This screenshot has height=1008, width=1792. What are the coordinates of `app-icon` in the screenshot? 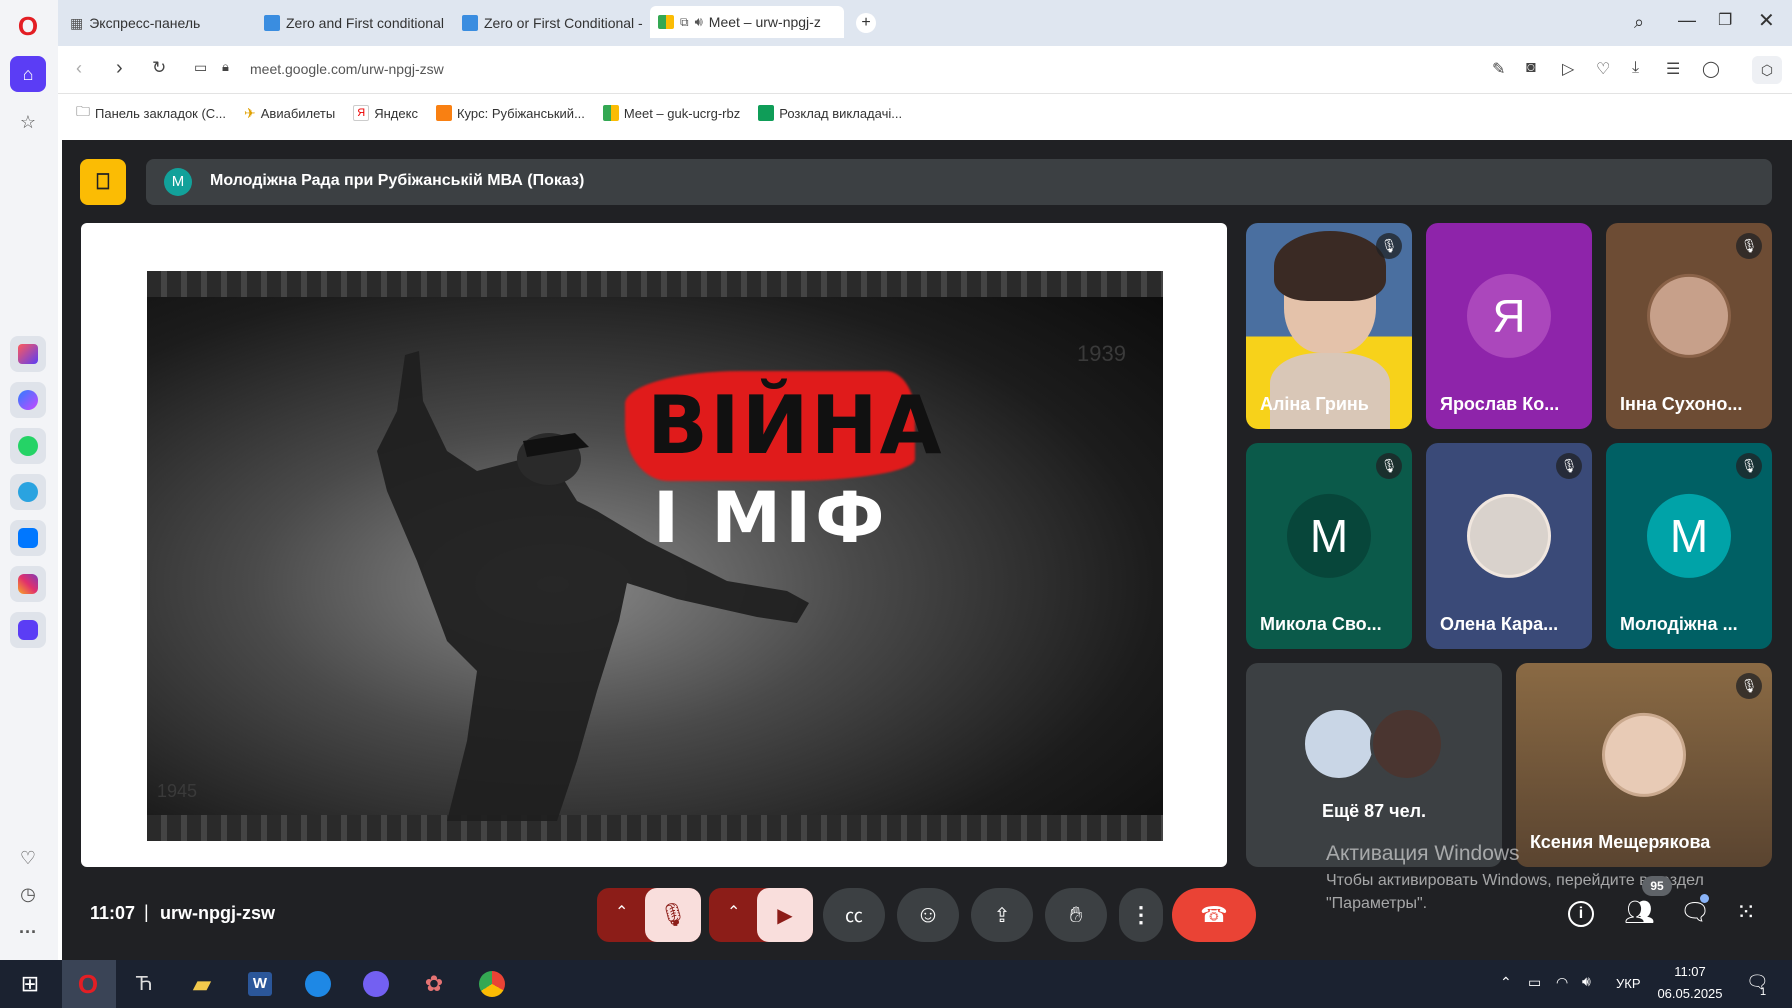 It's located at (318, 984).